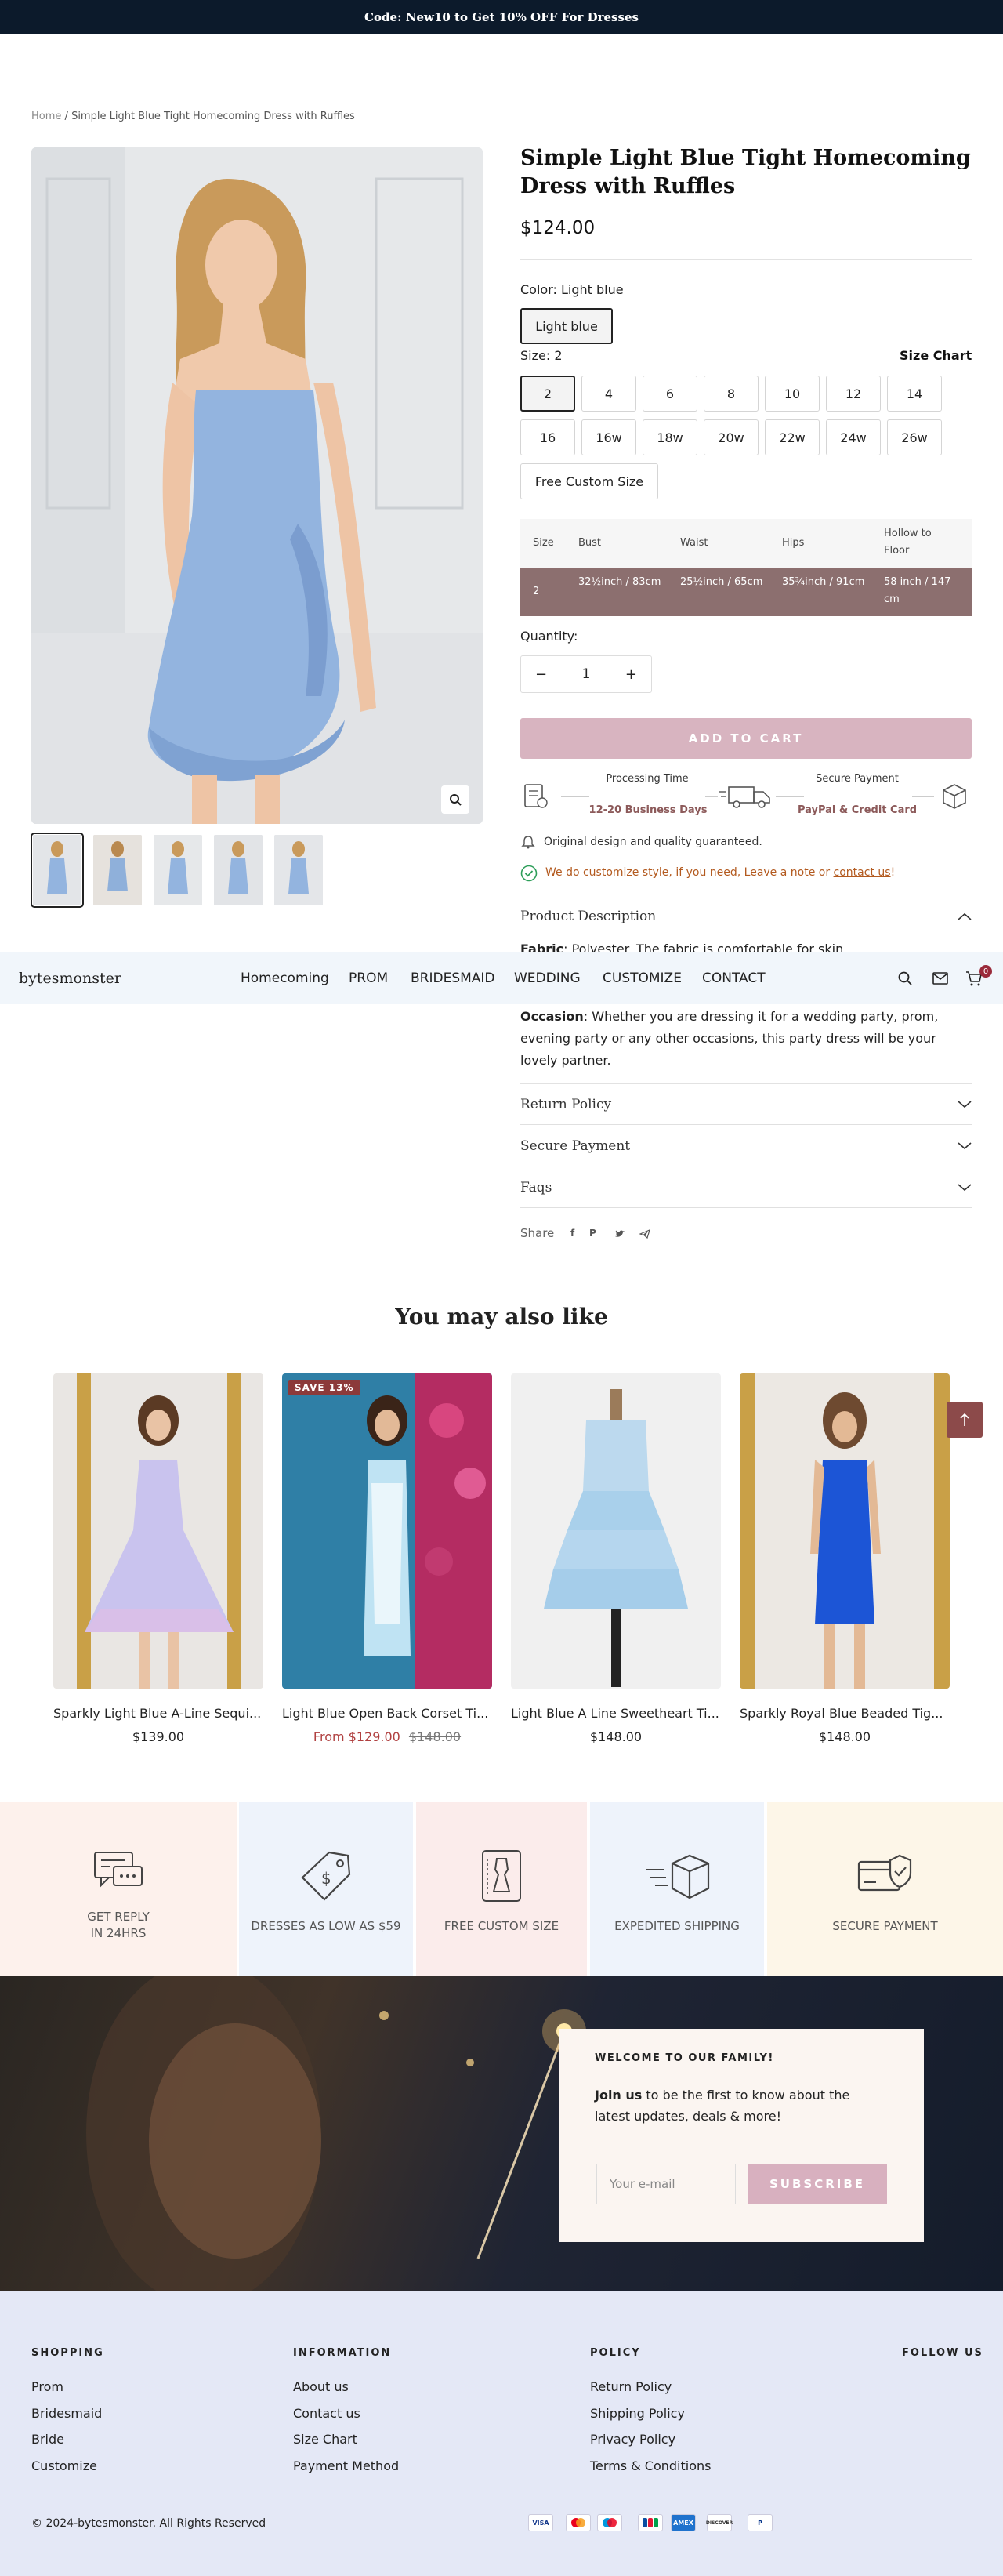  I want to click on size-option-6: 6, so click(670, 394).